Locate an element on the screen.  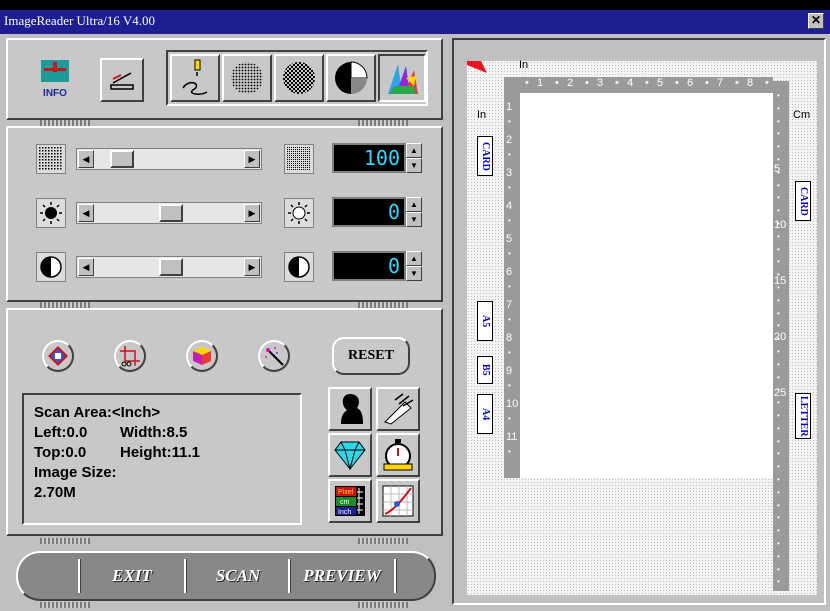
action-bar: EXIT SCAN PREVIEW is located at coordinates (226, 576).